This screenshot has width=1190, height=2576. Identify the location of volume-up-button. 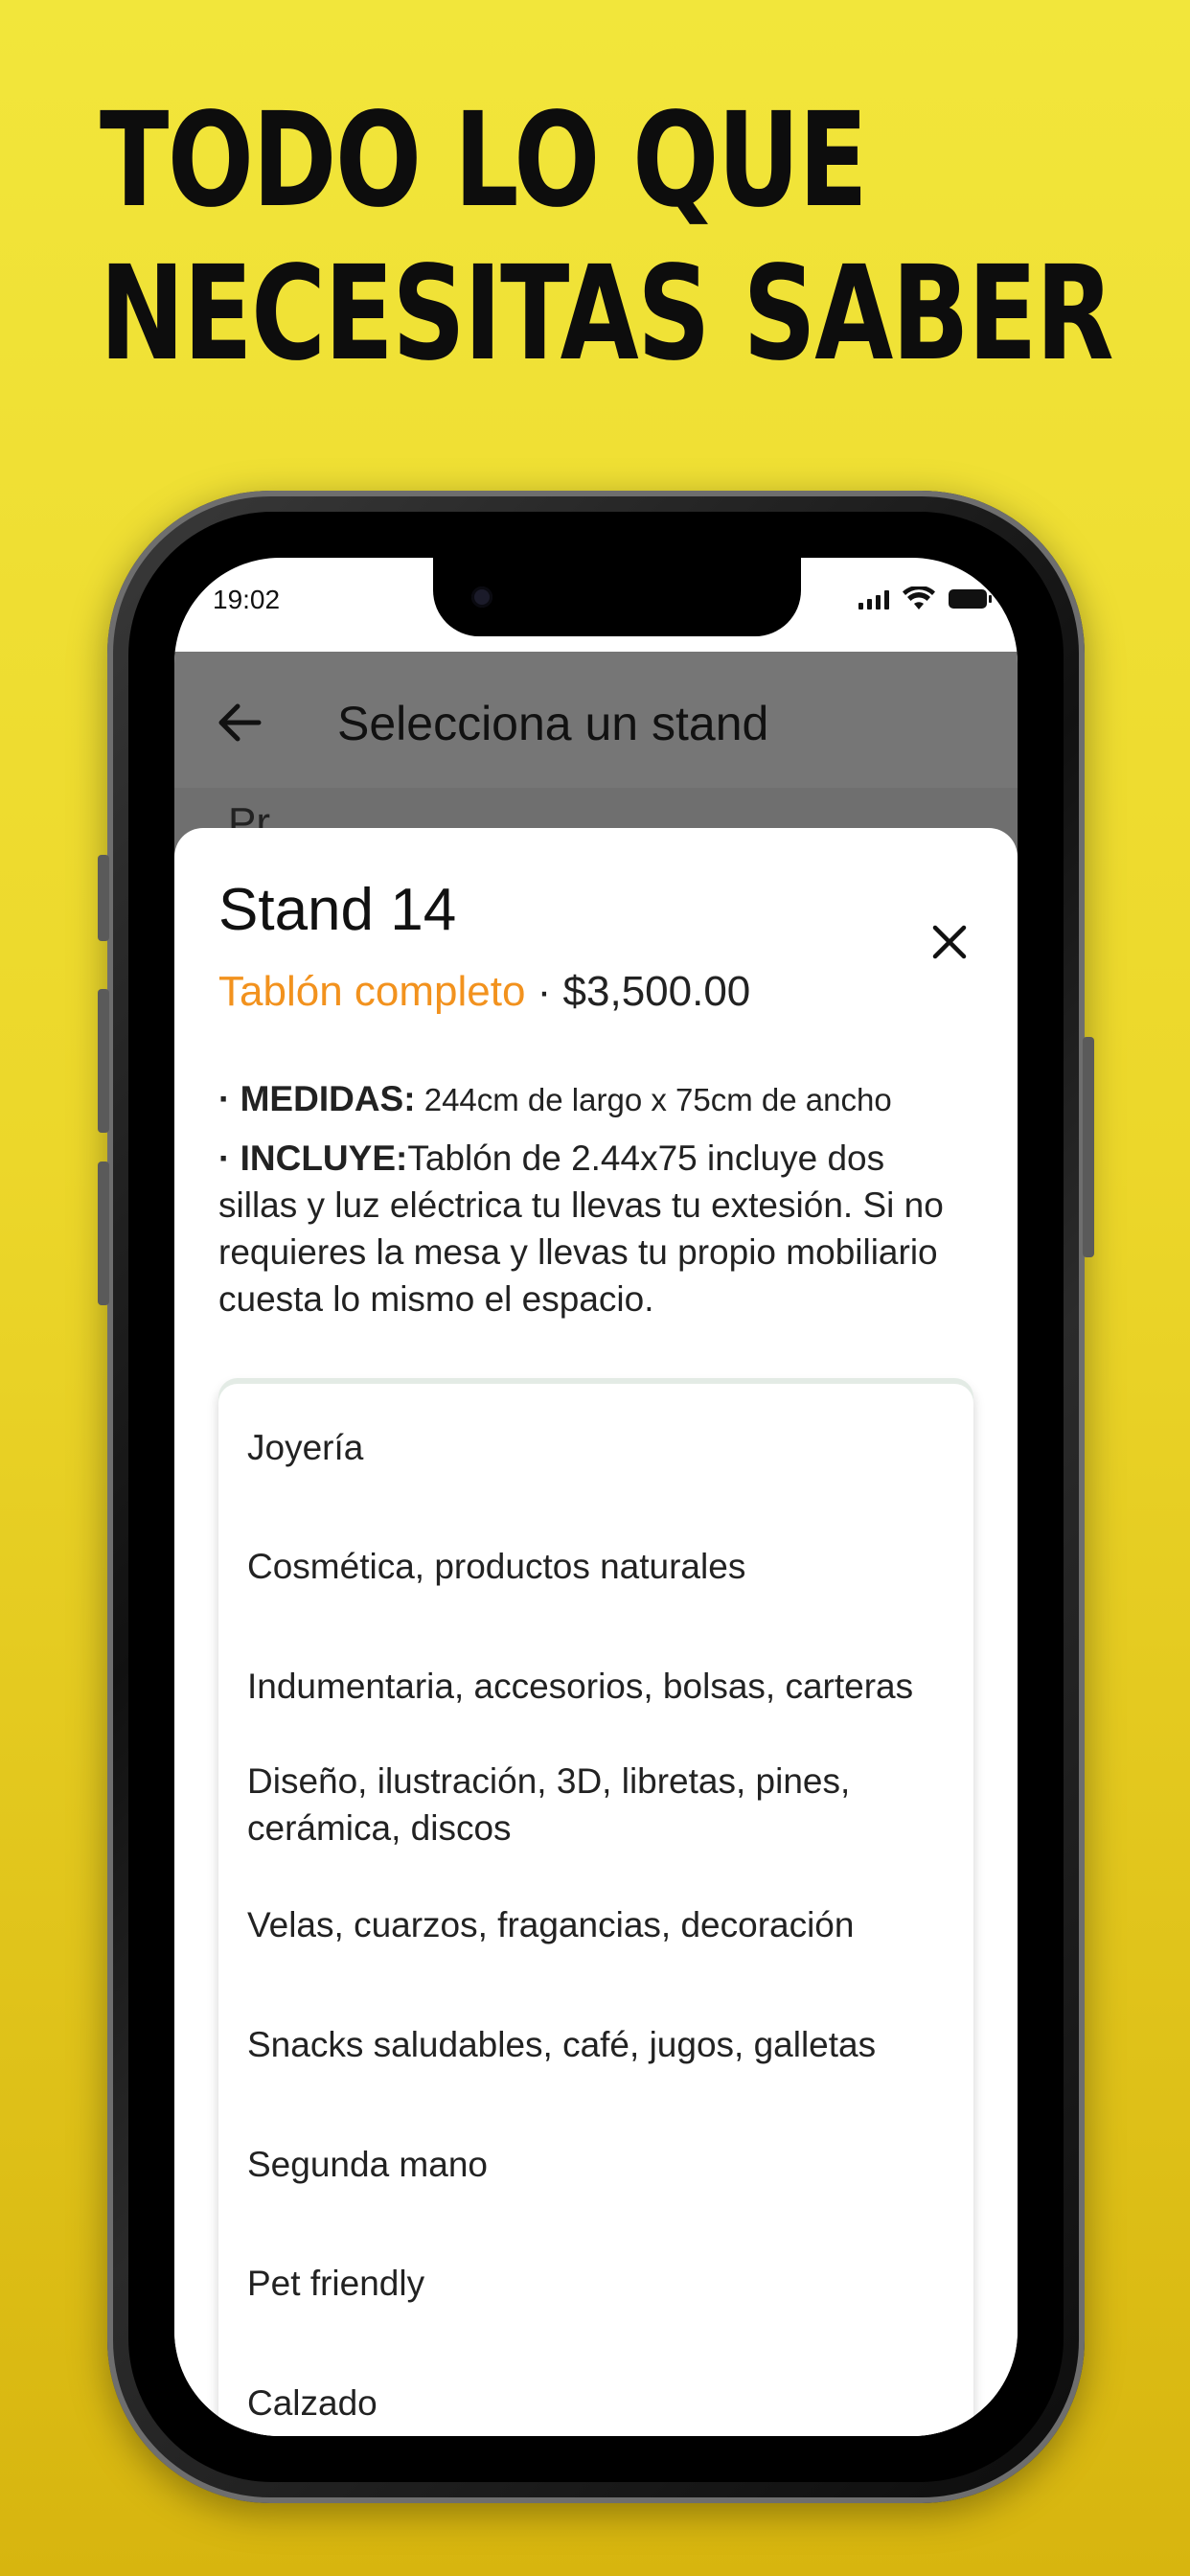
(103, 1061).